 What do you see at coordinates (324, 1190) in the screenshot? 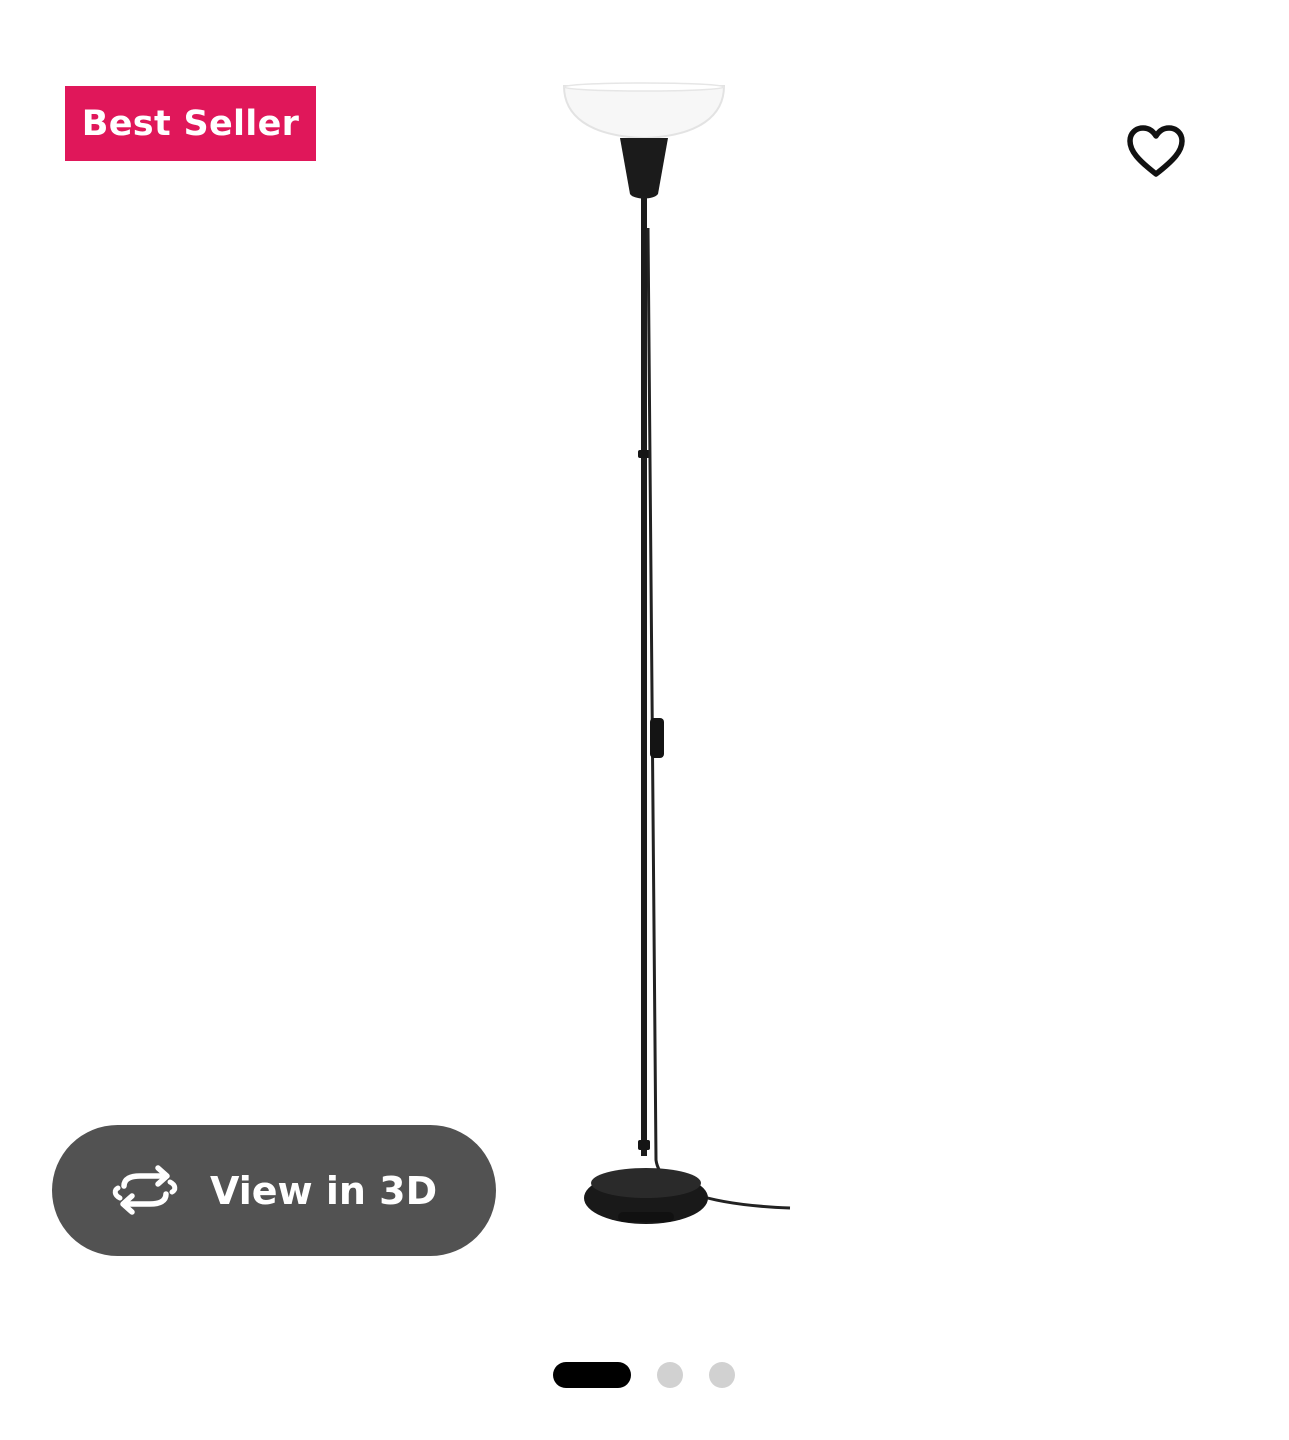
I see `view-in-3d-label: View in 3D` at bounding box center [324, 1190].